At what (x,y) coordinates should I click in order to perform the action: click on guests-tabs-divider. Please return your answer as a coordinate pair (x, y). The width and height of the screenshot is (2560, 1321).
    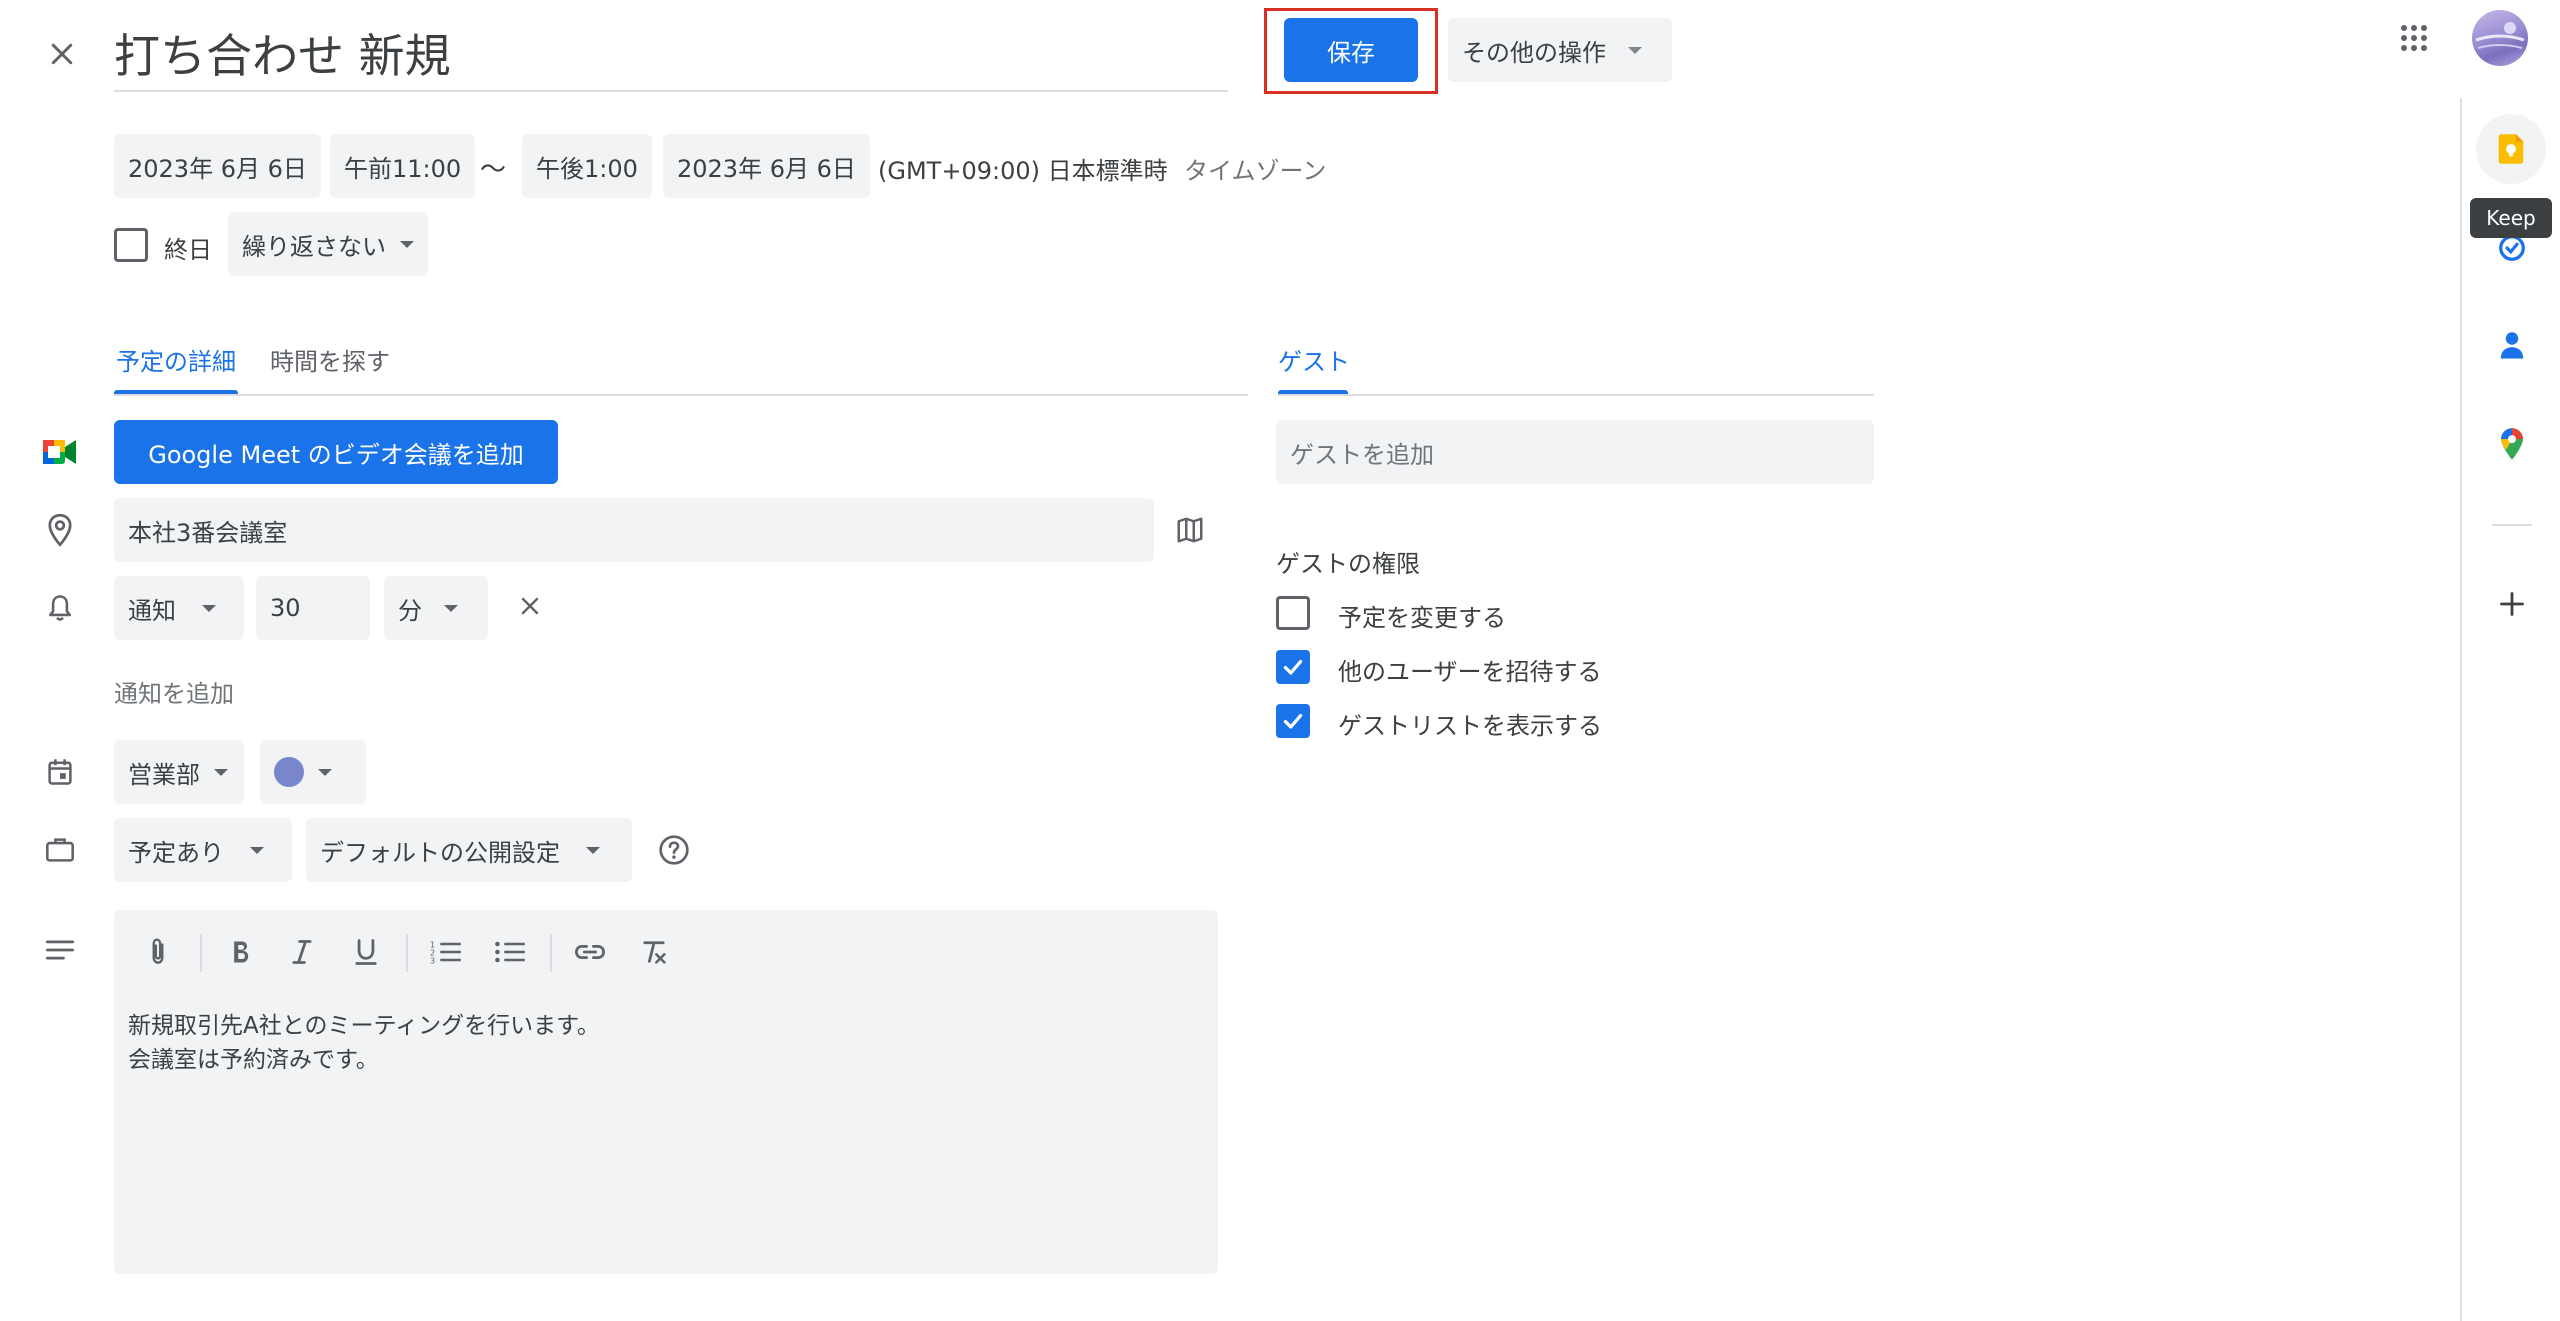
    Looking at the image, I should click on (1576, 395).